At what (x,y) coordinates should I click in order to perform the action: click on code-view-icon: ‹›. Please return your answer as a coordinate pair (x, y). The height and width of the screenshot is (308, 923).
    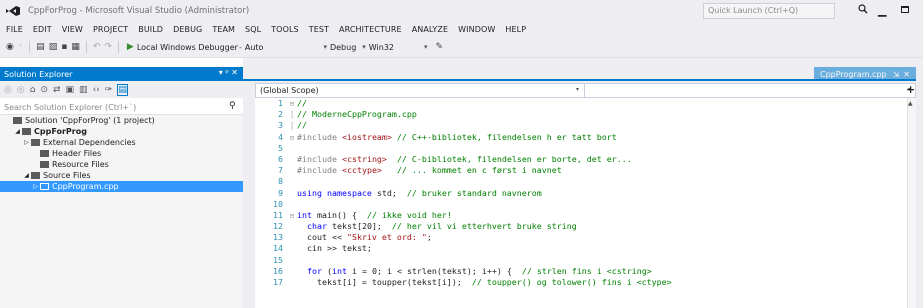
    Looking at the image, I should click on (96, 90).